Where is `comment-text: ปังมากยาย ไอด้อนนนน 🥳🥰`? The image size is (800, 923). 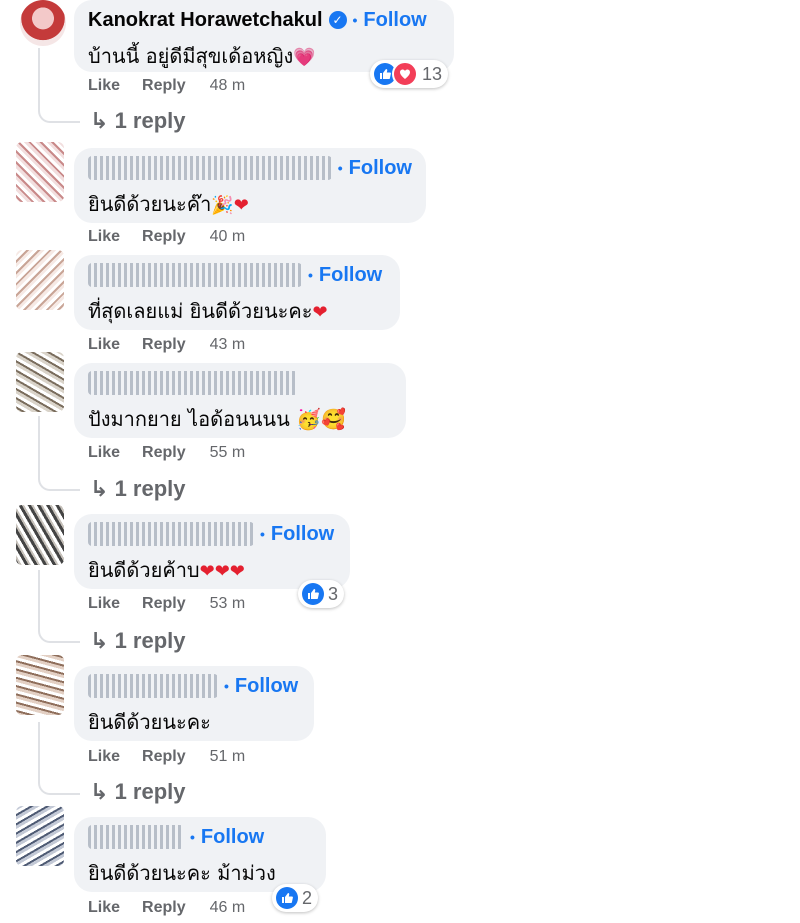
comment-text: ปังมากยาย ไอด้อนนนน 🥳🥰 is located at coordinates (217, 419).